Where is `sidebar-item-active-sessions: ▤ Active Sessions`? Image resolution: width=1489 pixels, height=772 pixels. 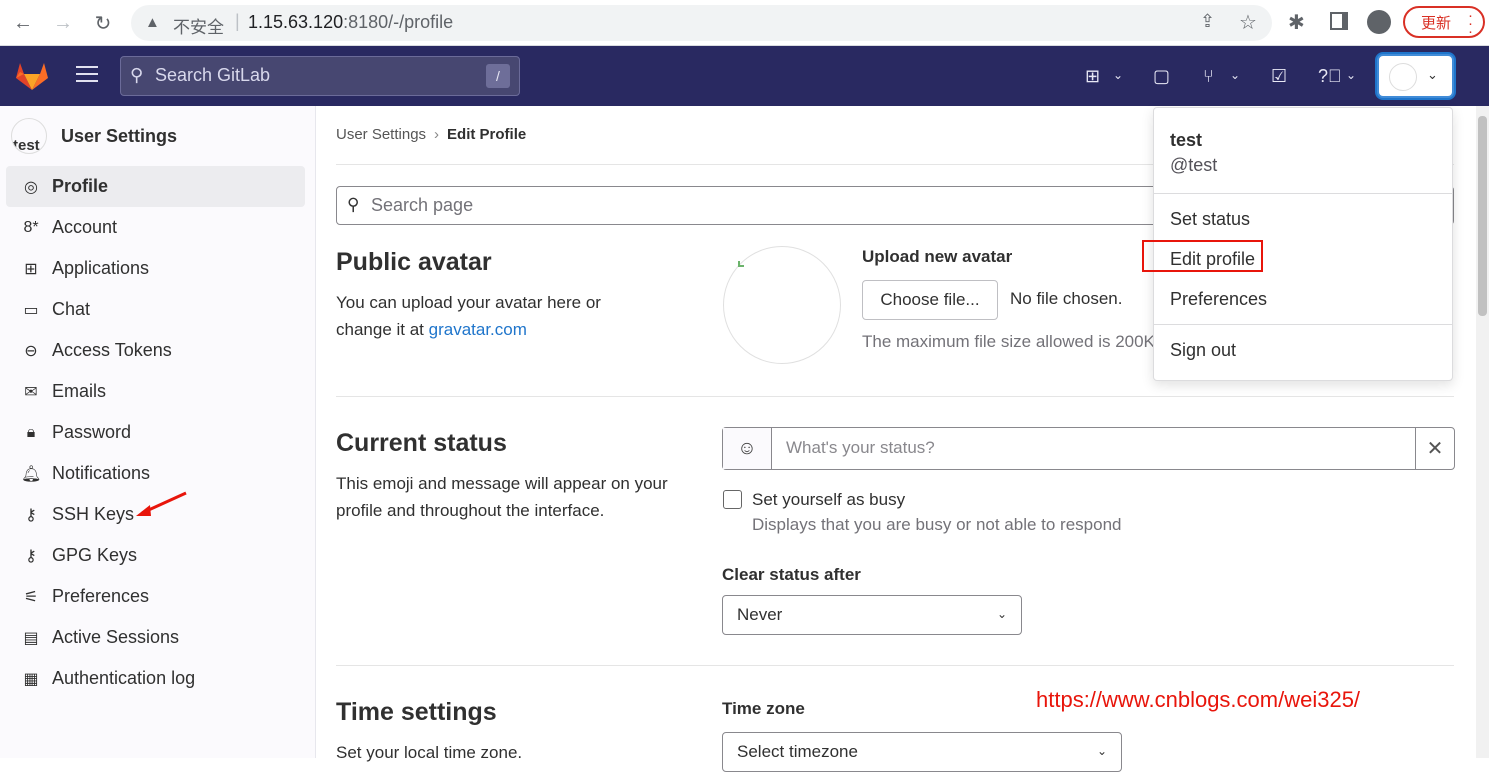
sidebar-item-active-sessions: ▤ Active Sessions is located at coordinates (155, 637).